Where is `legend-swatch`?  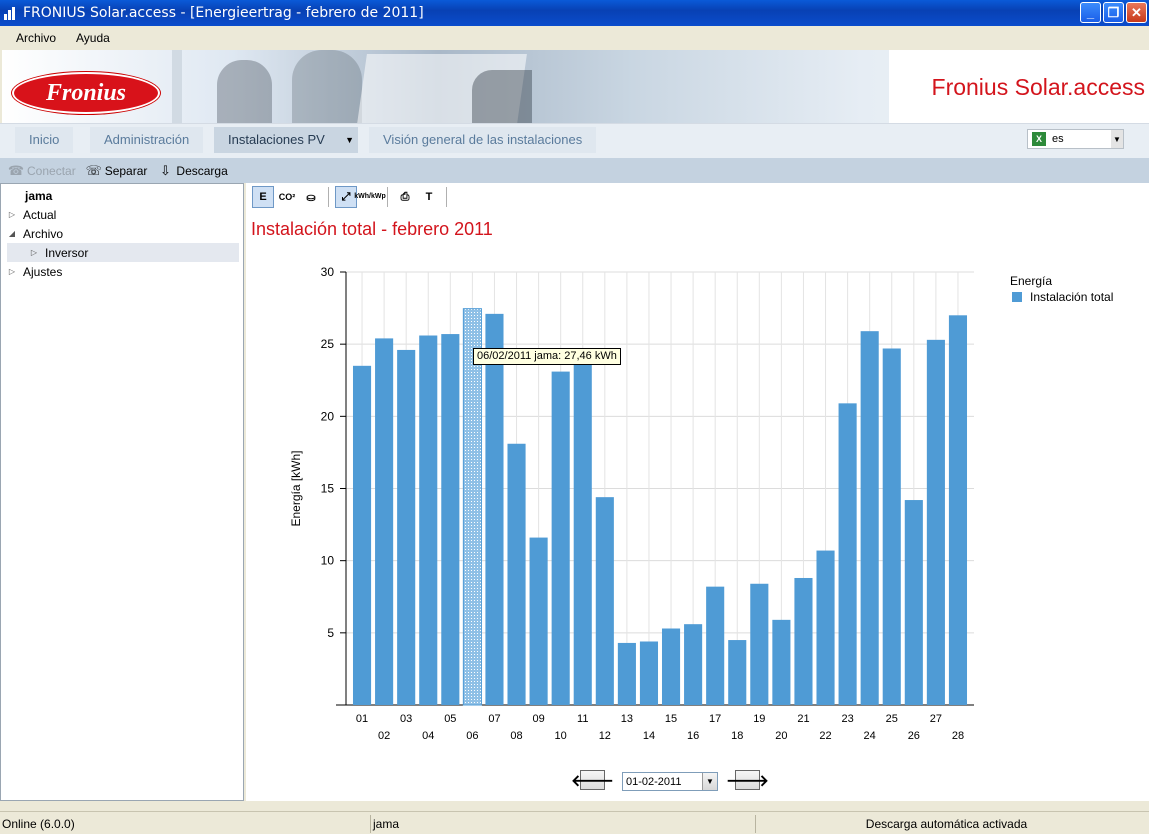
legend-swatch is located at coordinates (1017, 297).